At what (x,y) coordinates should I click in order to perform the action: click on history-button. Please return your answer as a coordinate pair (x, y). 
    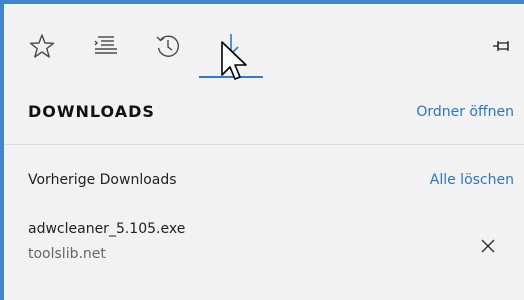
    Looking at the image, I should click on (168, 46).